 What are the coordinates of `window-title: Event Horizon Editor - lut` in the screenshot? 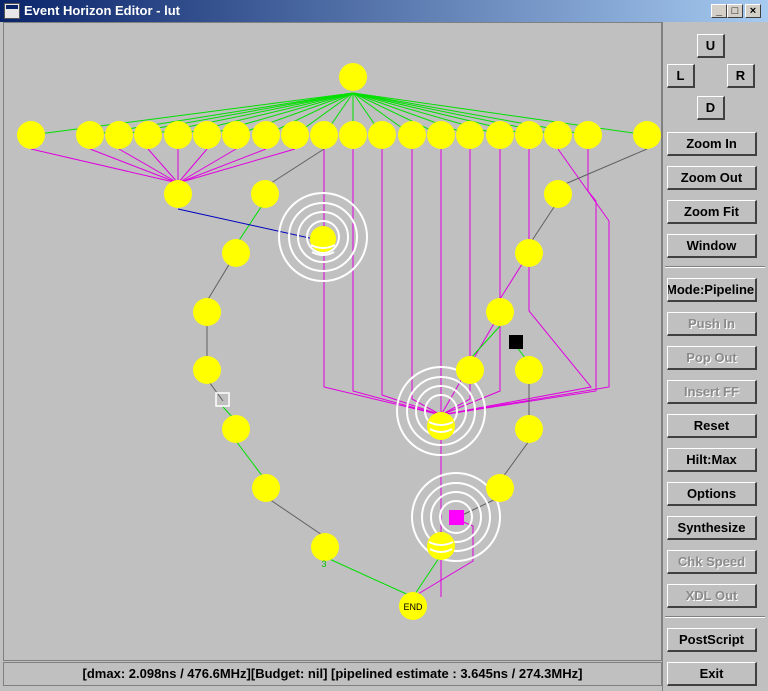 It's located at (102, 10).